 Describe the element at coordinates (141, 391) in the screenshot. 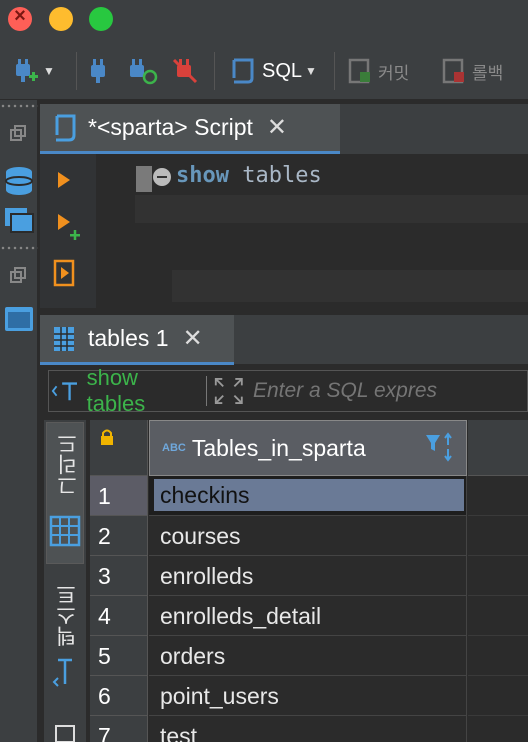

I see `query-text-label: show tables` at that location.